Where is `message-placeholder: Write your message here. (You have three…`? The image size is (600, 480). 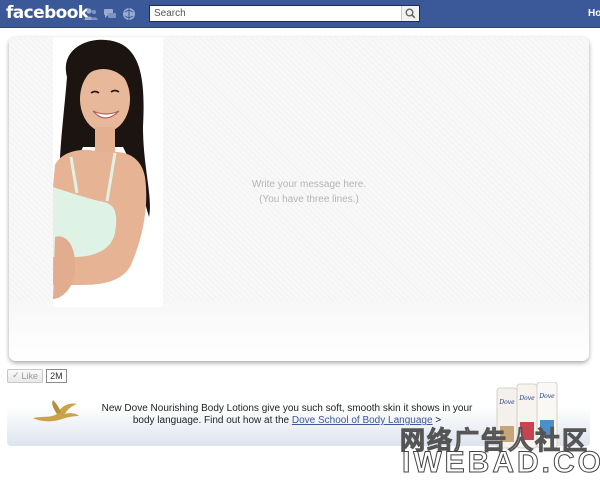
message-placeholder: Write your message here. (You have three… is located at coordinates (309, 192).